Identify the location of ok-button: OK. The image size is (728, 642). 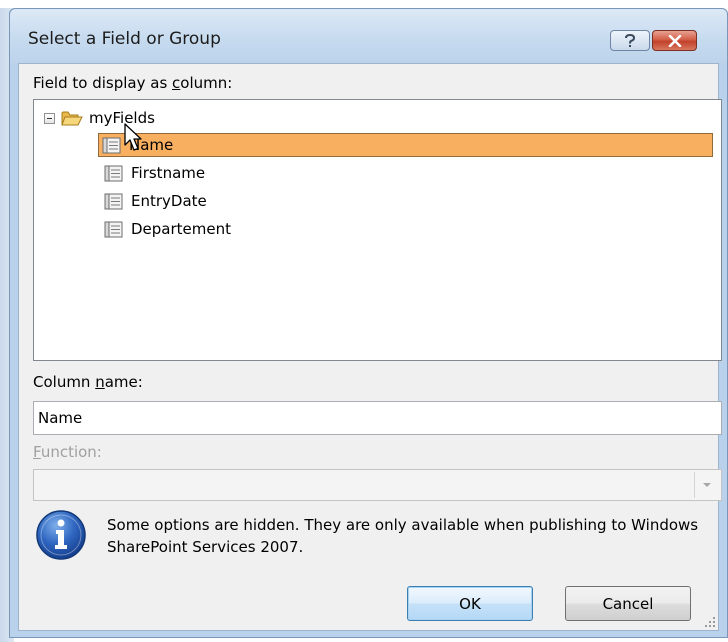
(470, 603).